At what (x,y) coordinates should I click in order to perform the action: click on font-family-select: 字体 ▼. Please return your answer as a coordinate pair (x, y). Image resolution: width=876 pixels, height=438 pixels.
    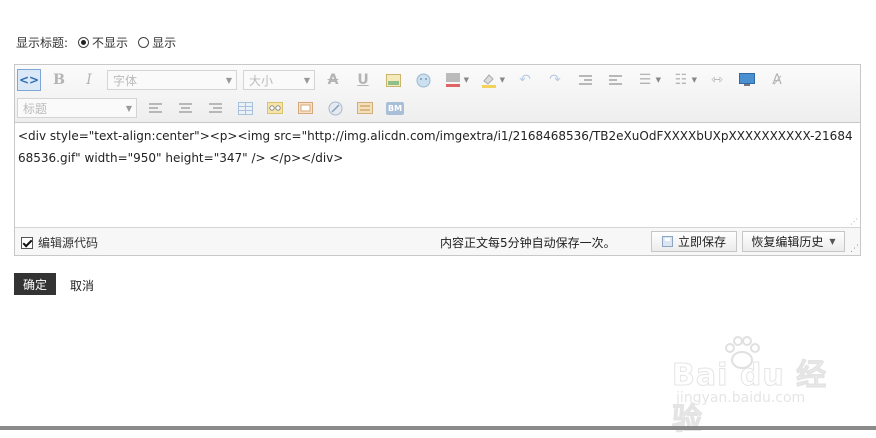
    Looking at the image, I should click on (172, 80).